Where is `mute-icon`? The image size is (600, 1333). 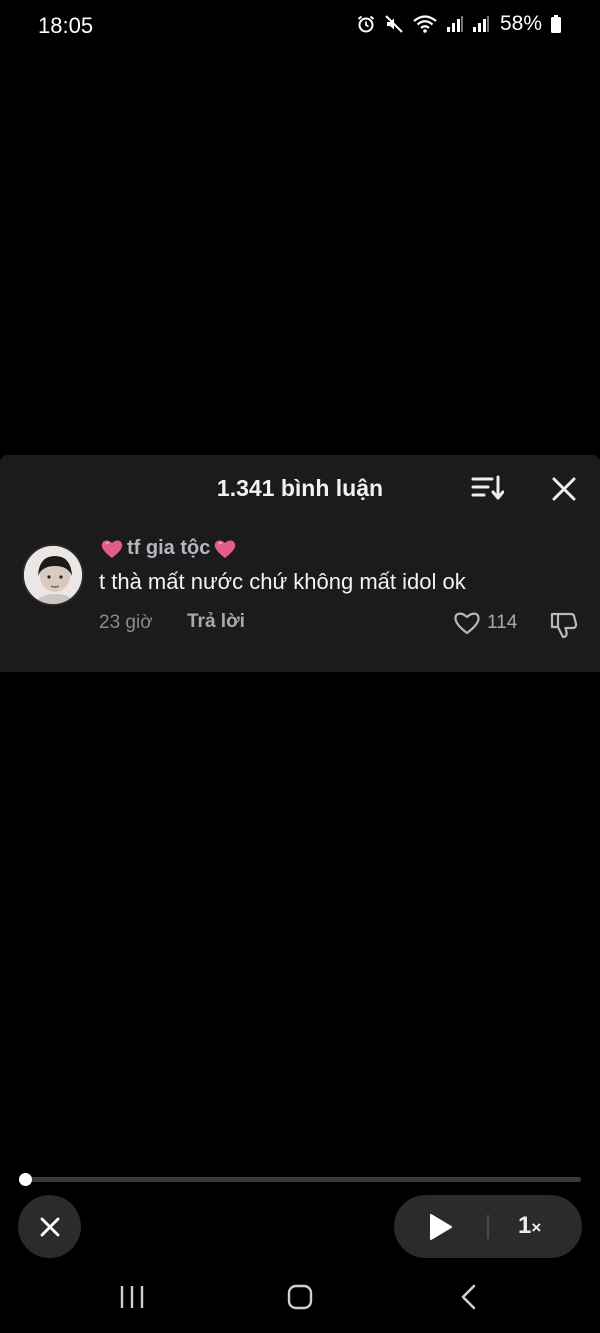
mute-icon is located at coordinates (394, 24).